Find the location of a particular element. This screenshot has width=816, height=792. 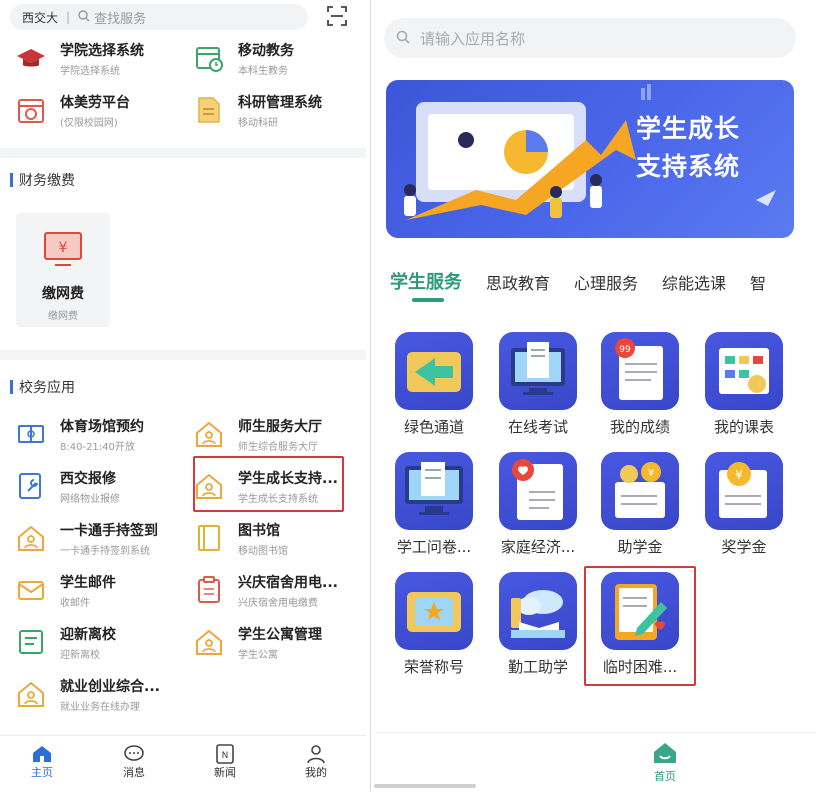

app-title: 移动教务 is located at coordinates (266, 50).